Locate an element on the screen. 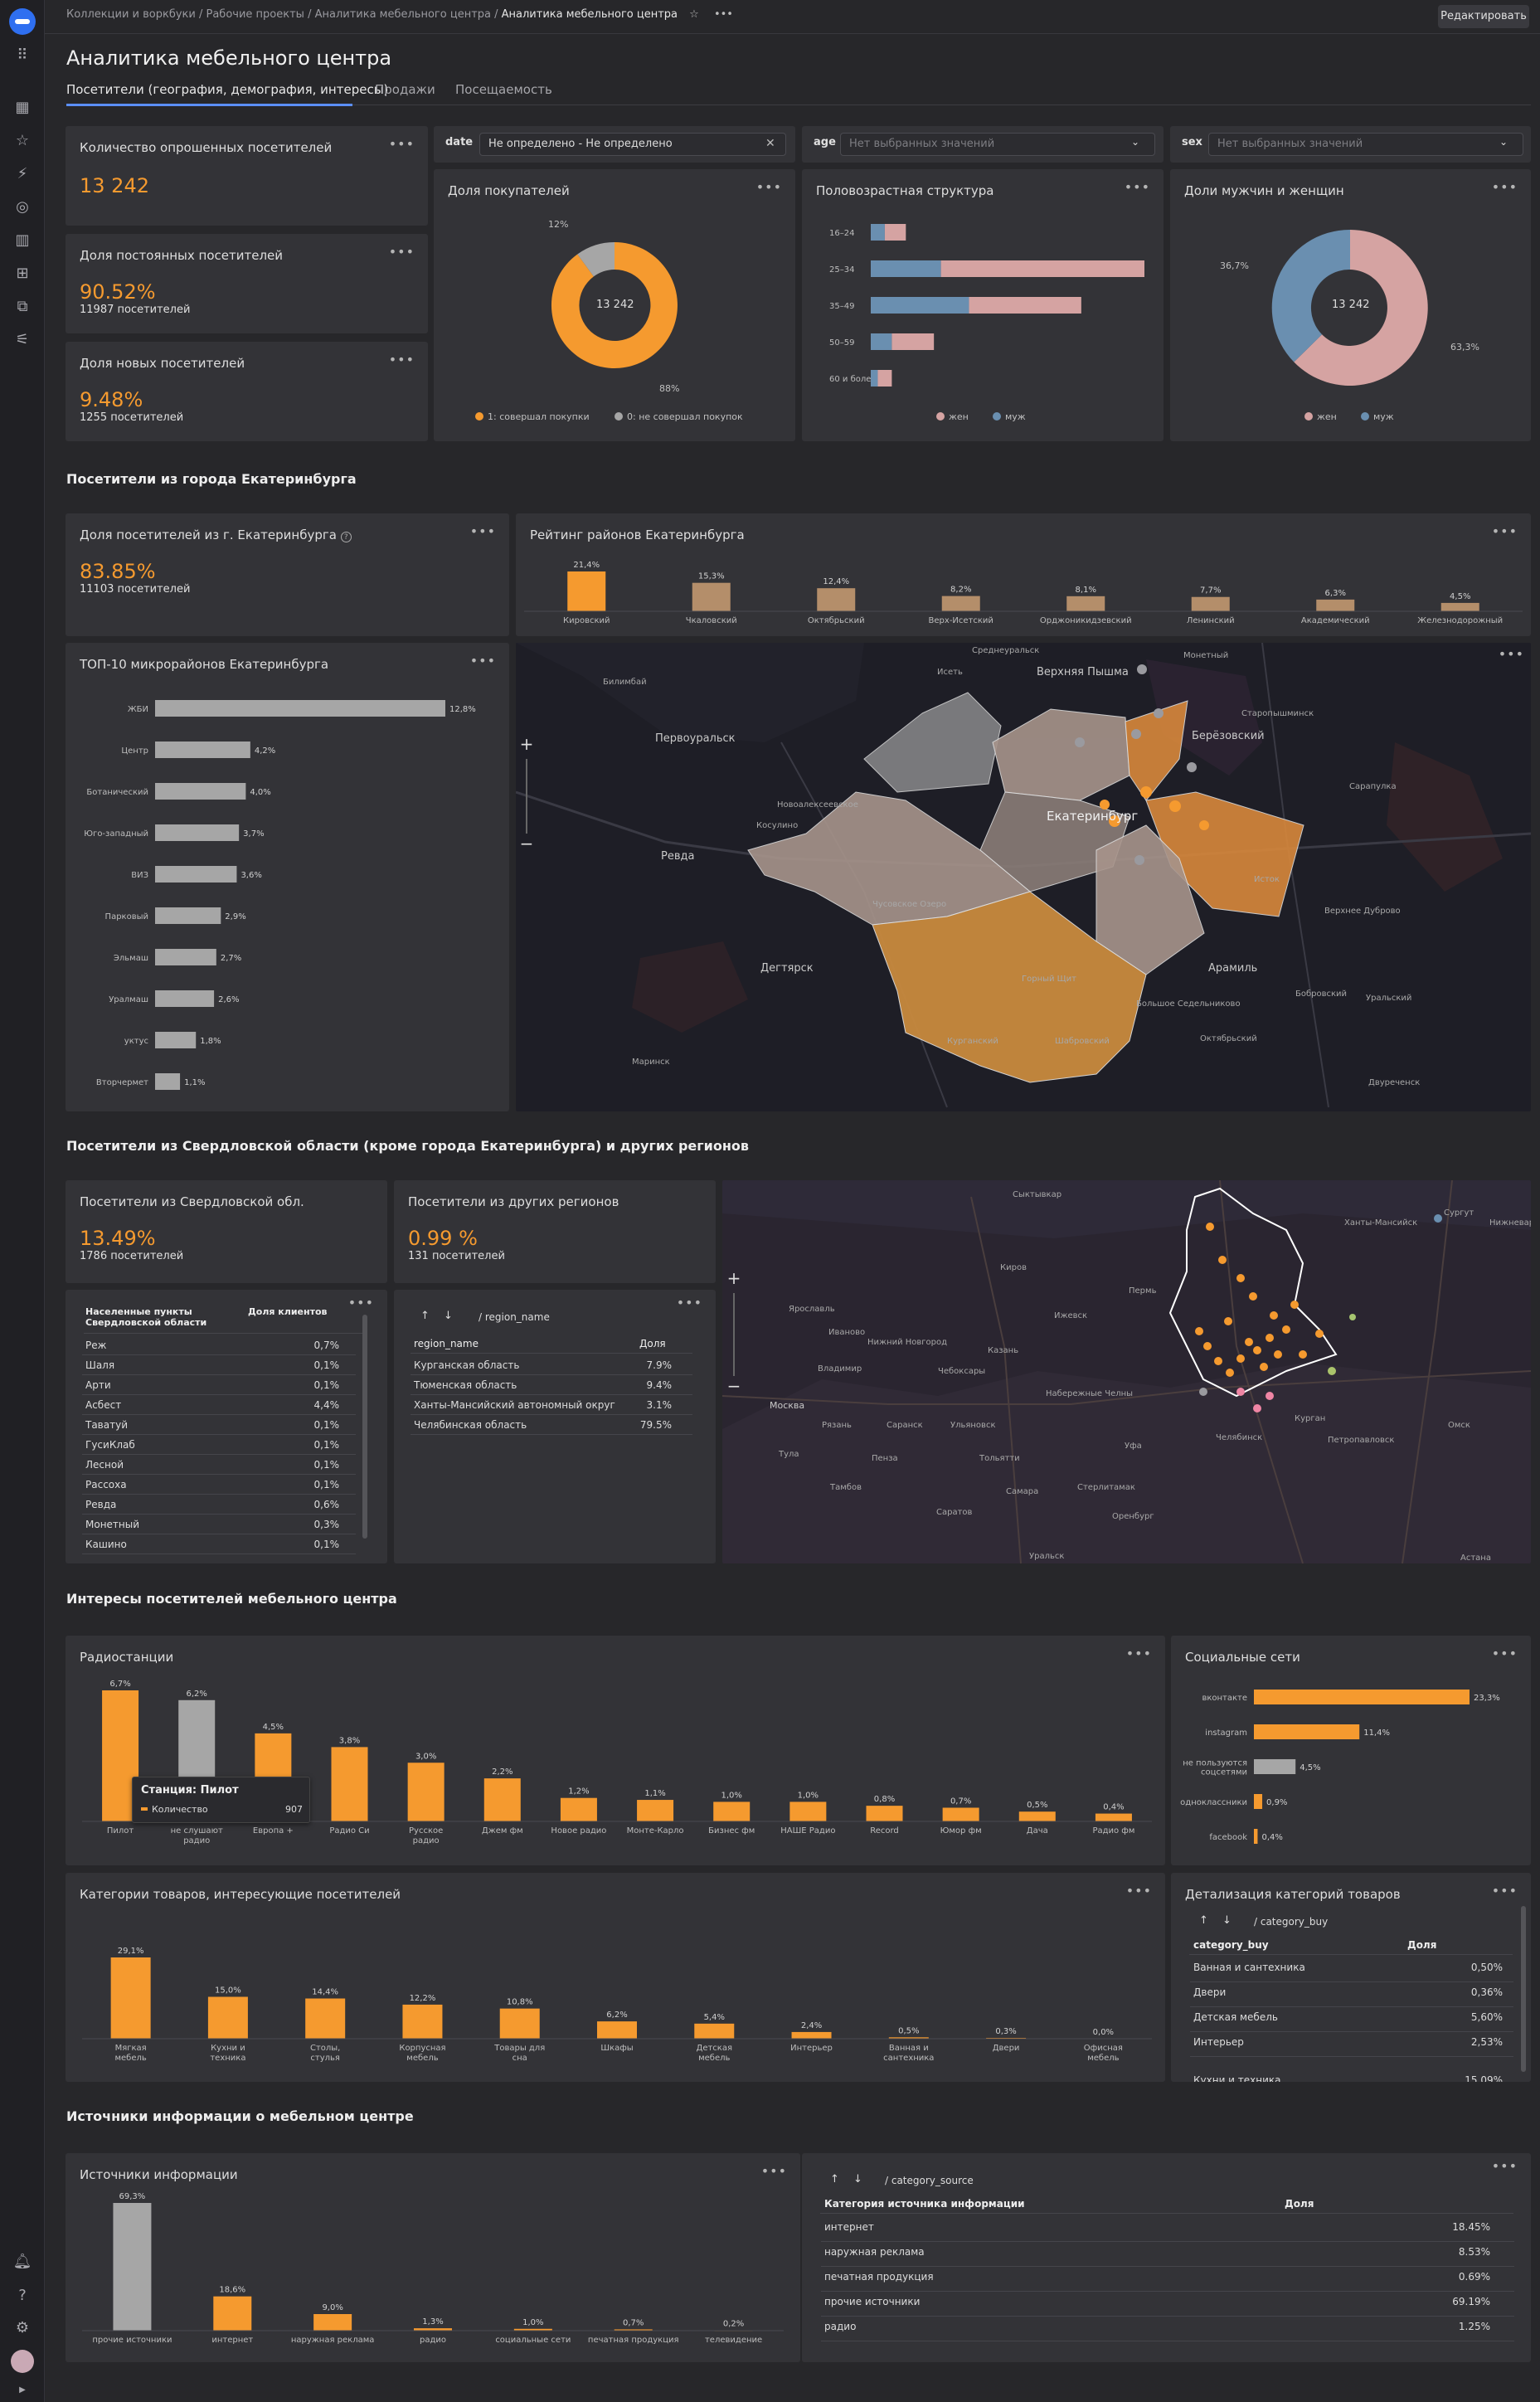  bar-male is located at coordinates (882, 342).